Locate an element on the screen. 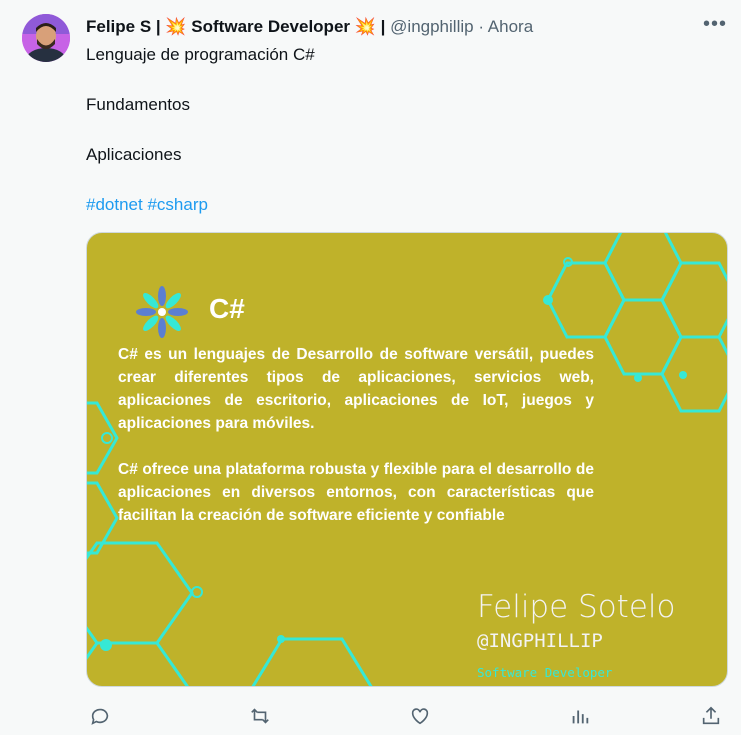  share-icon is located at coordinates (711, 716).